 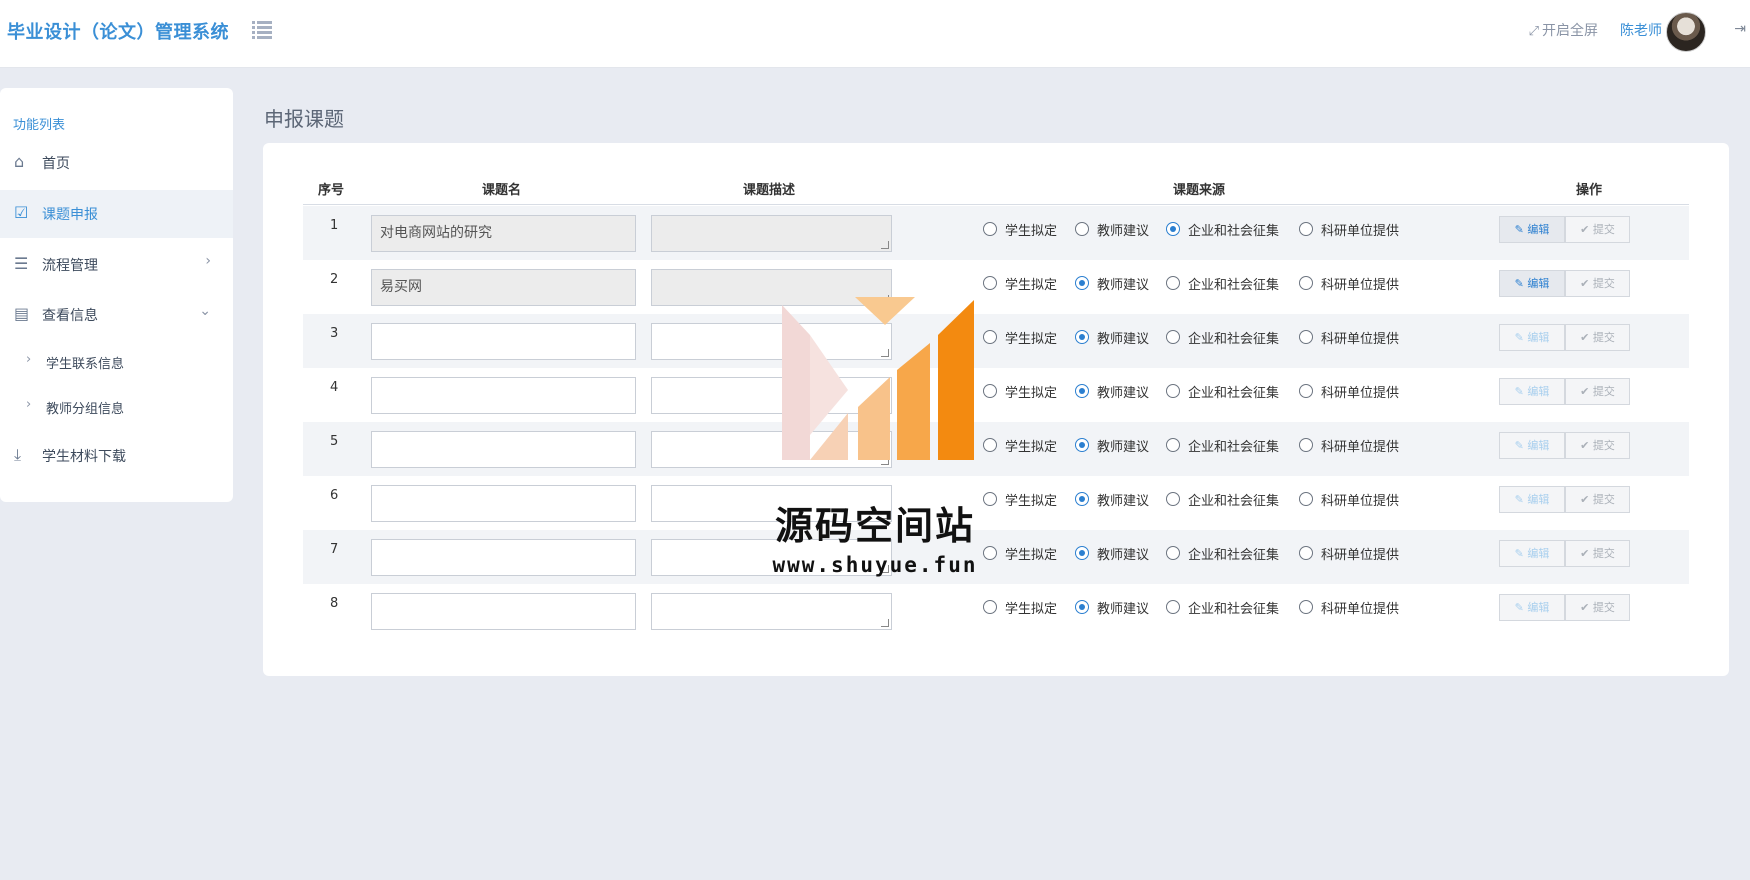 What do you see at coordinates (116, 265) in the screenshot?
I see `sidebar-item-process: ☰ 流程管理 ›` at bounding box center [116, 265].